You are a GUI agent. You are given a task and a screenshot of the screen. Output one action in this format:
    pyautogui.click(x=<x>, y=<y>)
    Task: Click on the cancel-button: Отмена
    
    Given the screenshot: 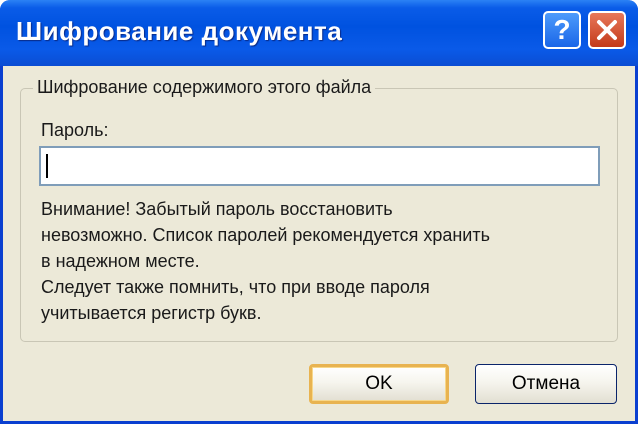 What is the action you would take?
    pyautogui.click(x=546, y=384)
    